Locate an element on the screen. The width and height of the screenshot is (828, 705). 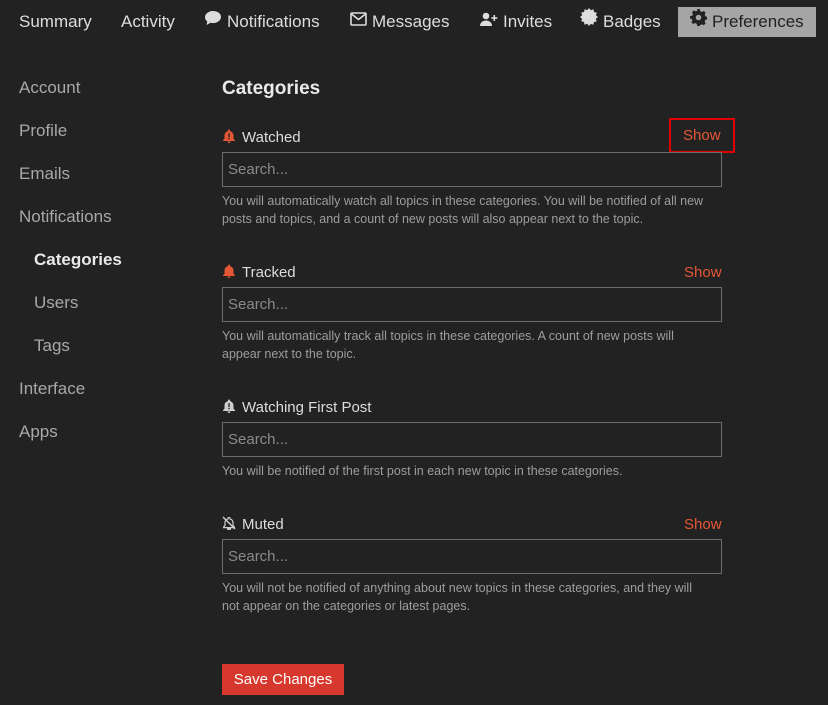
comment-icon is located at coordinates (213, 21).